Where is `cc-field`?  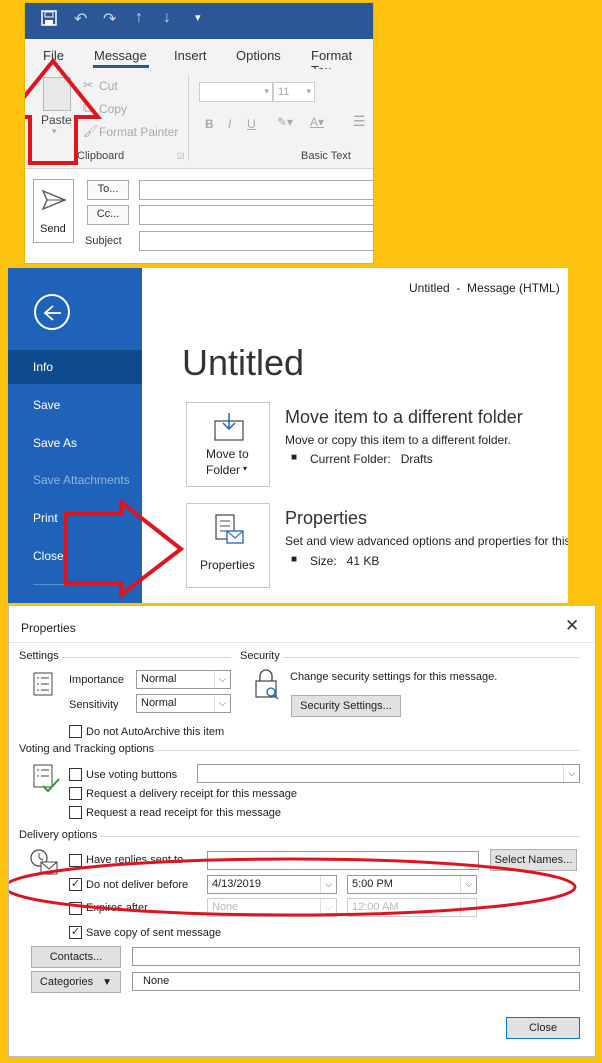 cc-field is located at coordinates (256, 215).